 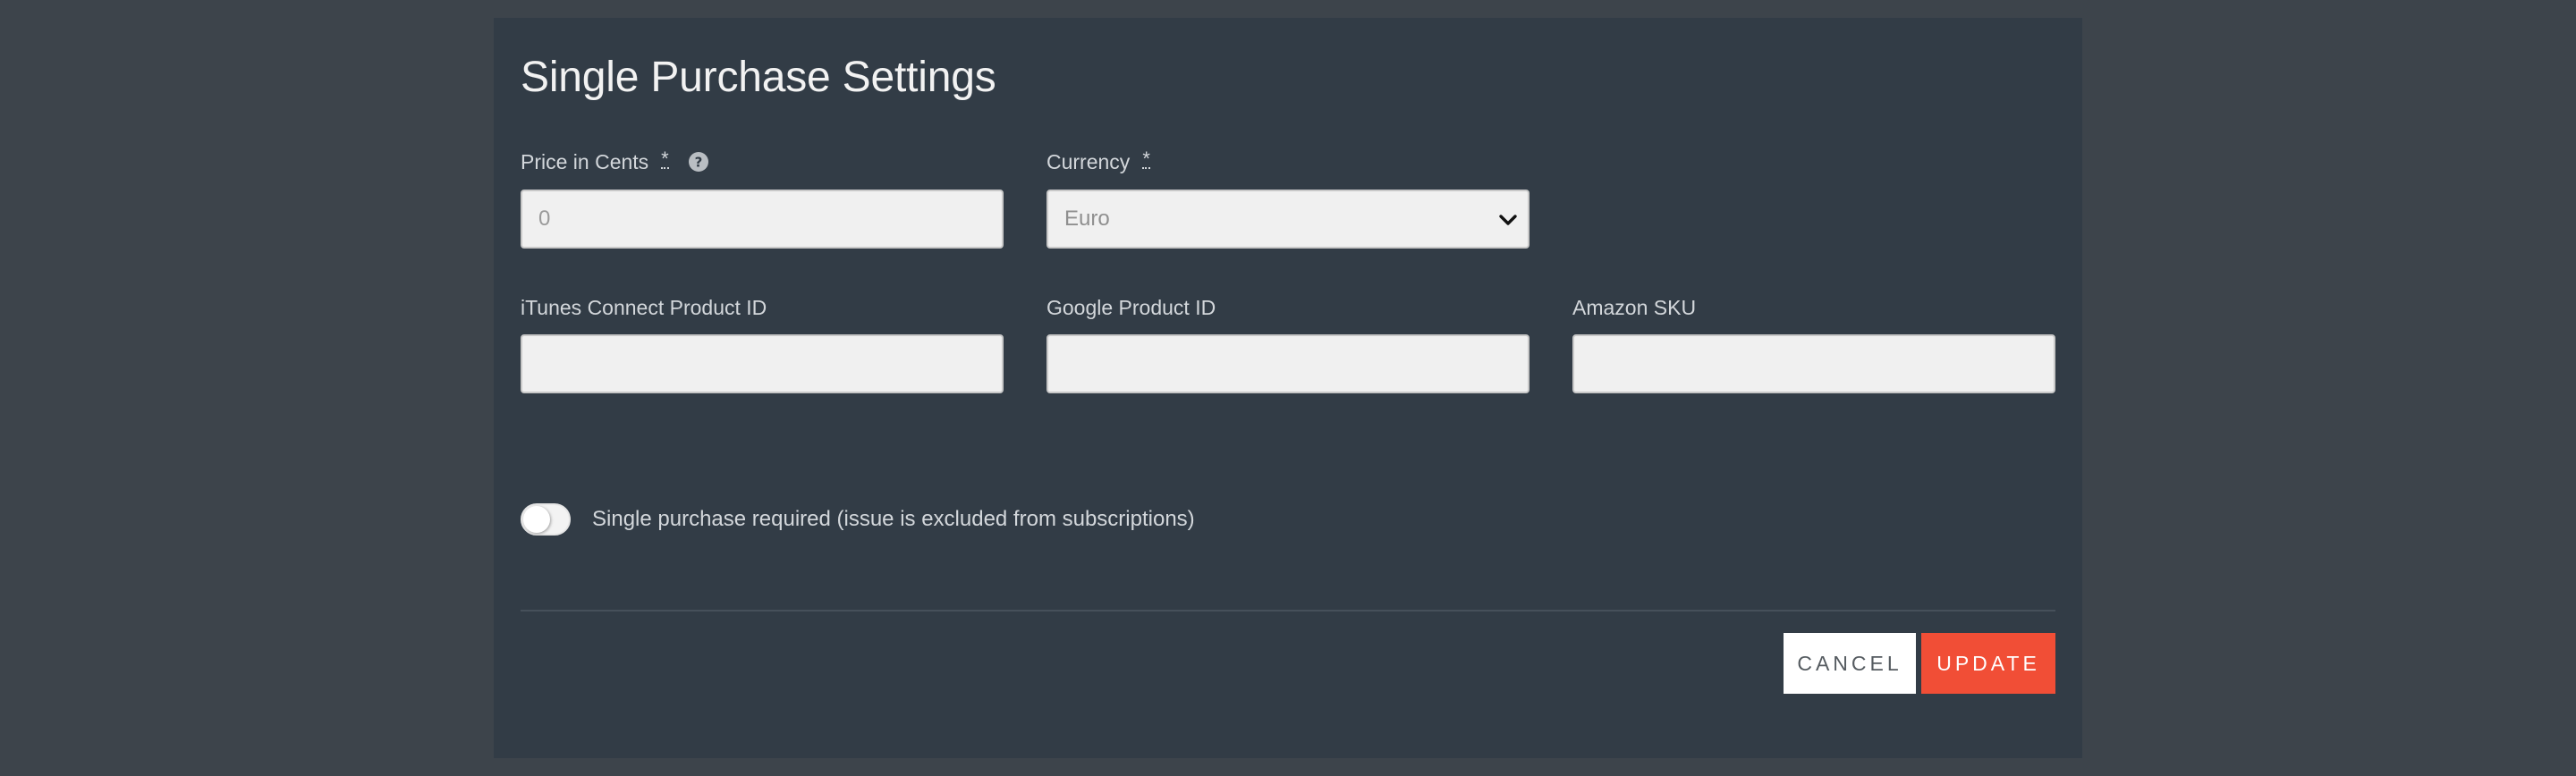 What do you see at coordinates (1131, 307) in the screenshot?
I see `google-field-label: Google Product ID` at bounding box center [1131, 307].